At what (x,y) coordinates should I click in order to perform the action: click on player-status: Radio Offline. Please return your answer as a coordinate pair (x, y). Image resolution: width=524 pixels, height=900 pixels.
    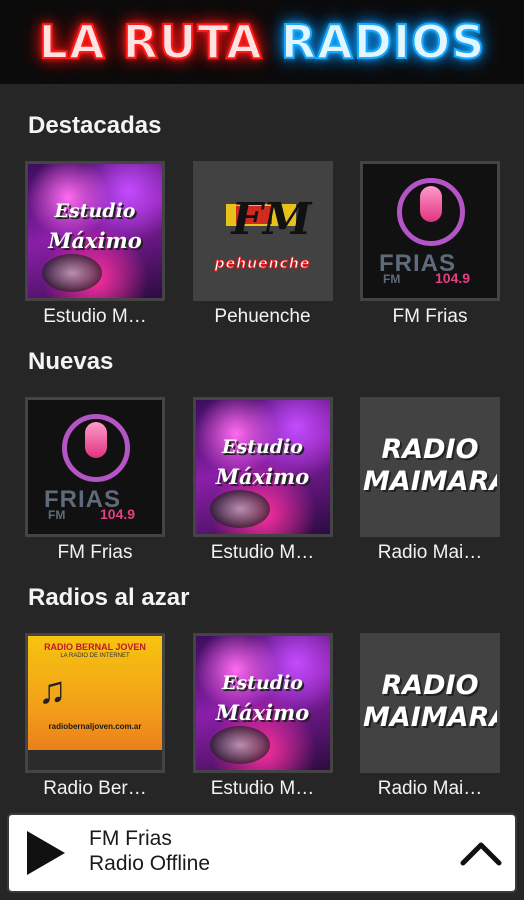
    Looking at the image, I should click on (150, 863).